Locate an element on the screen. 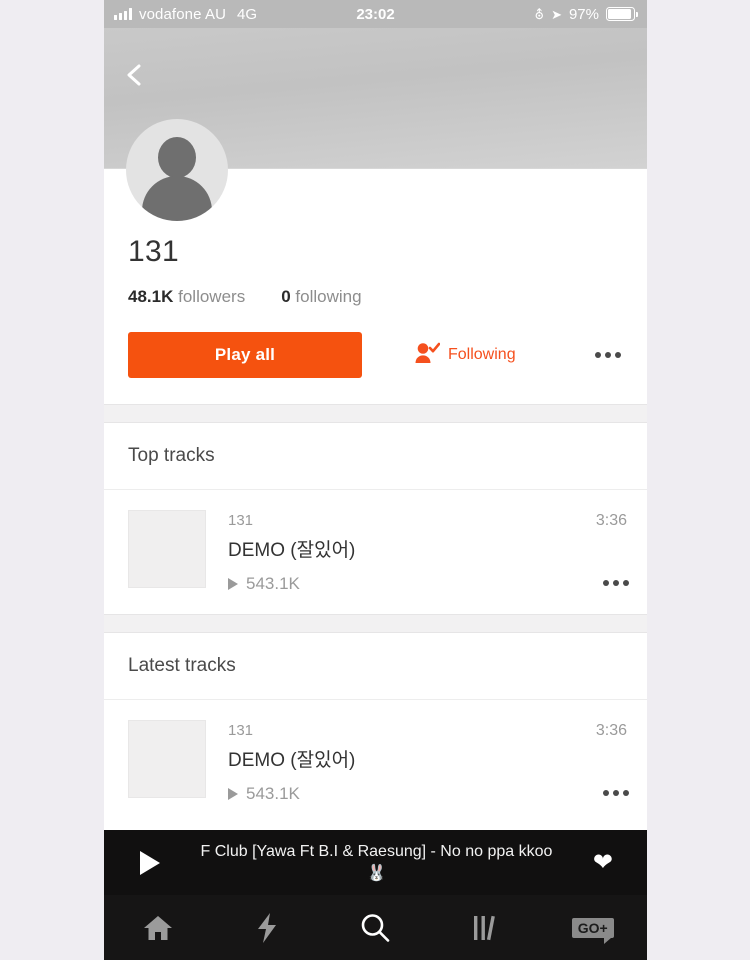 The width and height of the screenshot is (750, 960). rotation-lock-icon: ⛢ is located at coordinates (539, 14).